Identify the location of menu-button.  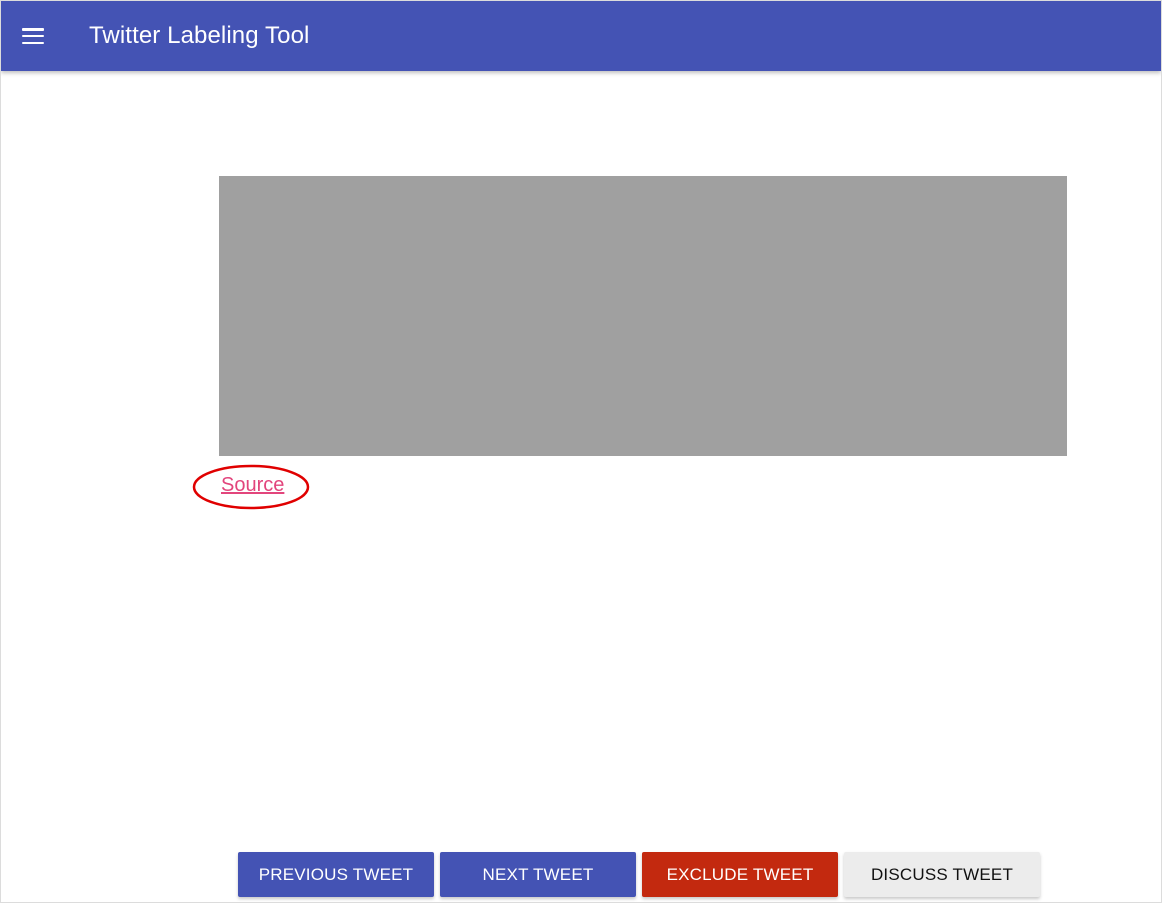
(33, 36).